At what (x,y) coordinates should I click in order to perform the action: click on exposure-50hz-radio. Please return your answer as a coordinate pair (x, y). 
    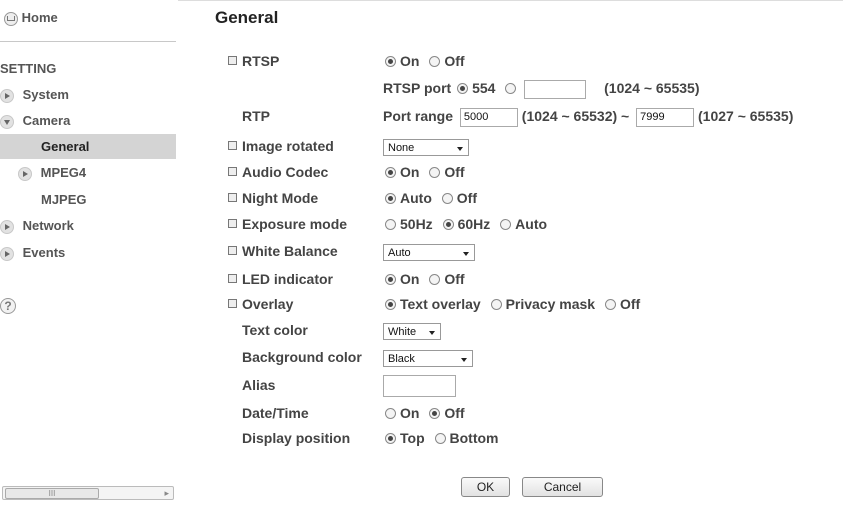
    Looking at the image, I should click on (390, 224).